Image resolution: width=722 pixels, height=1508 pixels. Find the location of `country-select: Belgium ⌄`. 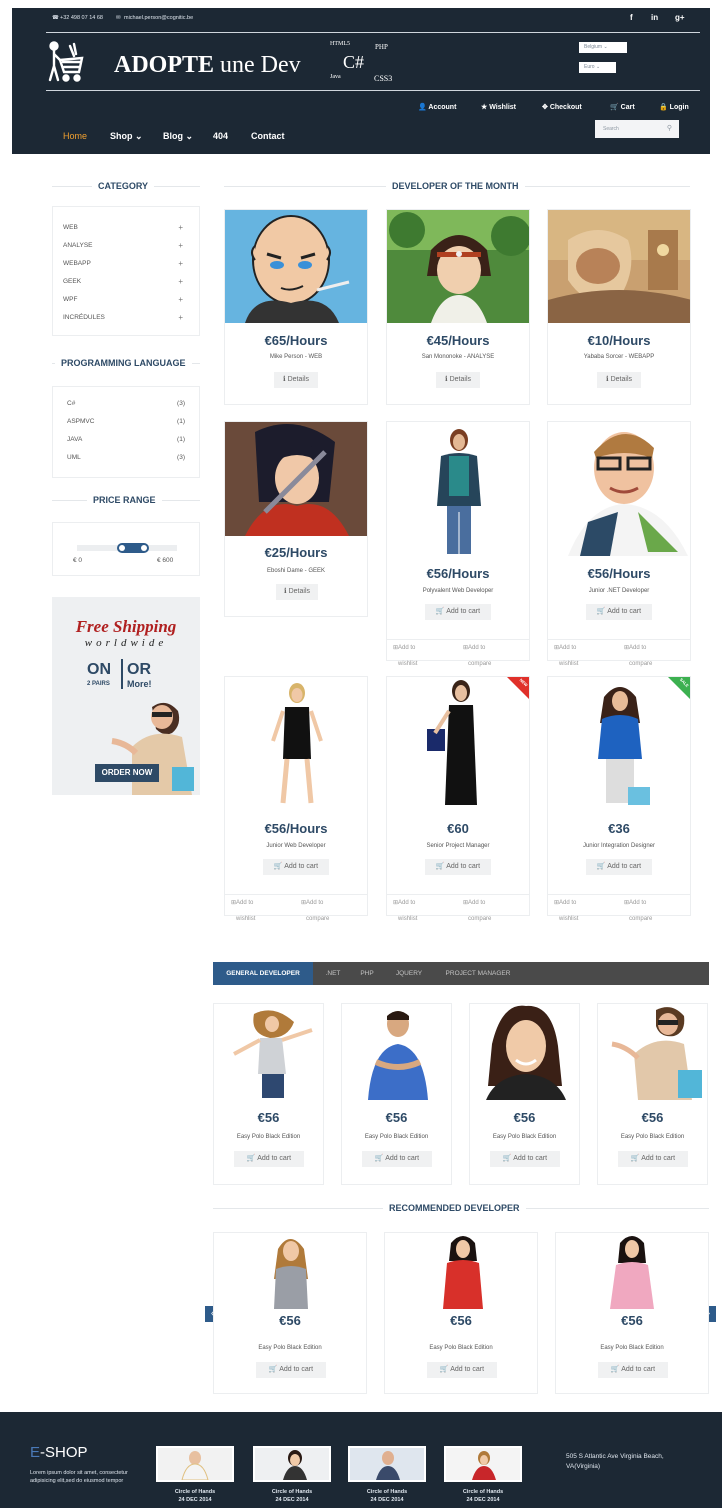

country-select: Belgium ⌄ is located at coordinates (603, 47).